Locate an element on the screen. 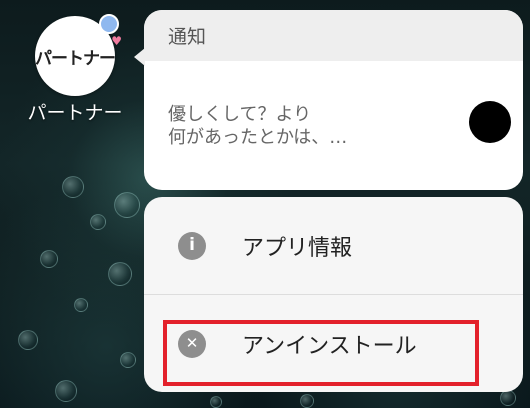 This screenshot has height=408, width=530. heart-icon: ♥ is located at coordinates (116, 40).